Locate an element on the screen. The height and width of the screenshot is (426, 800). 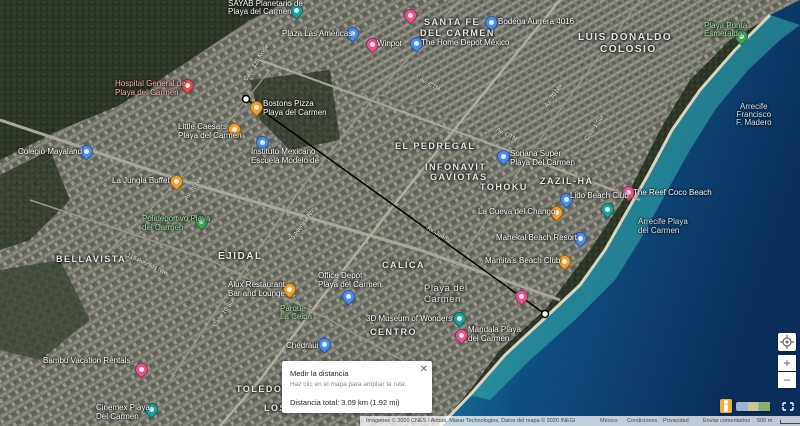
measure-start-marker is located at coordinates (246, 99).